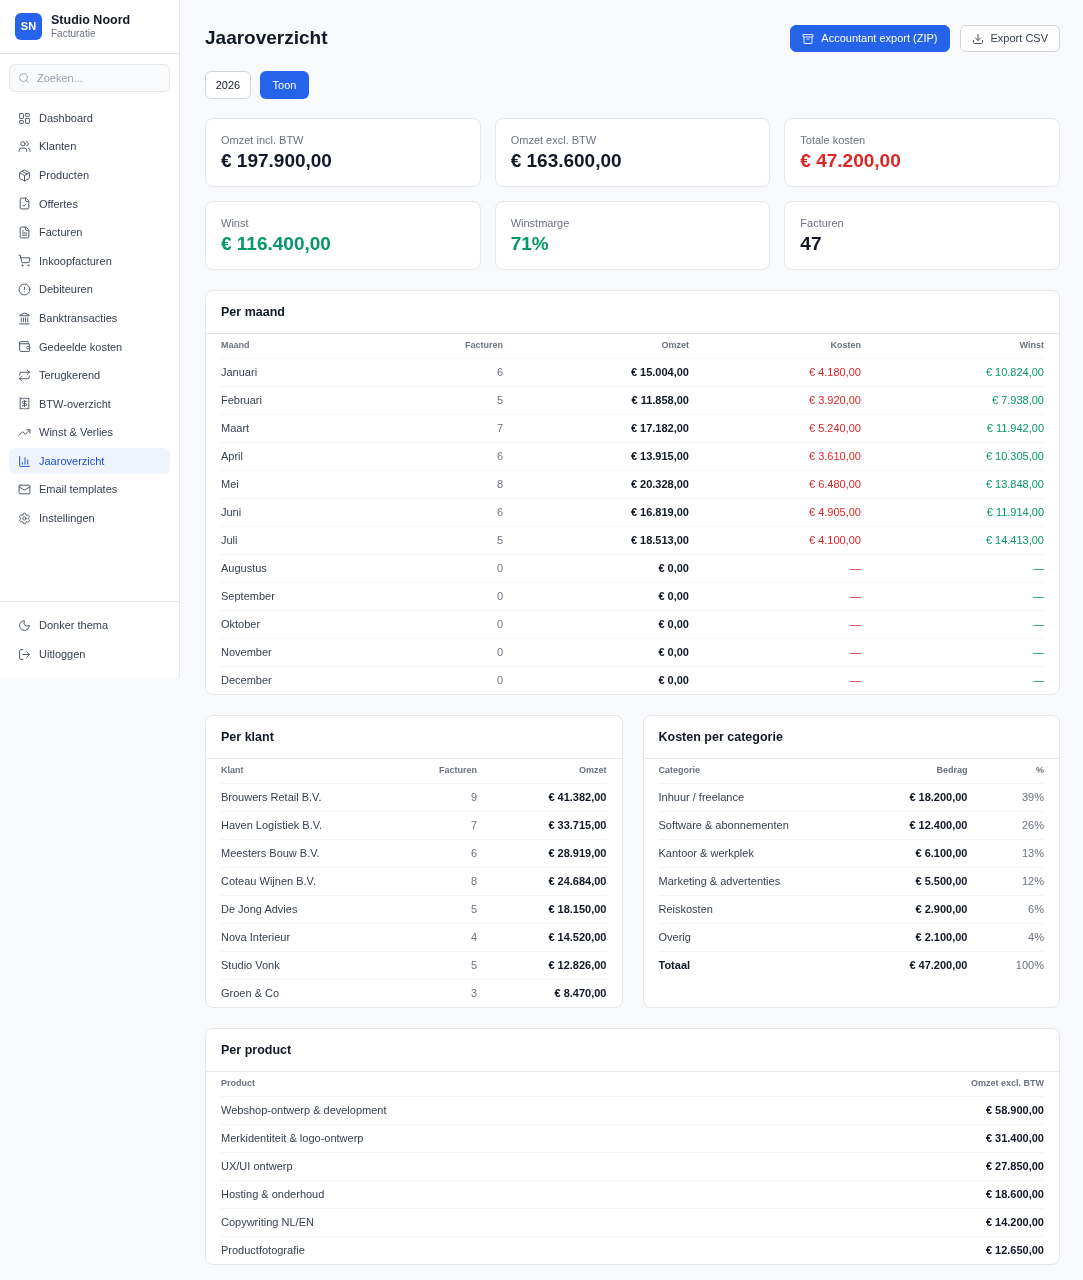  I want to click on table-cell-text: 3, so click(473, 994).